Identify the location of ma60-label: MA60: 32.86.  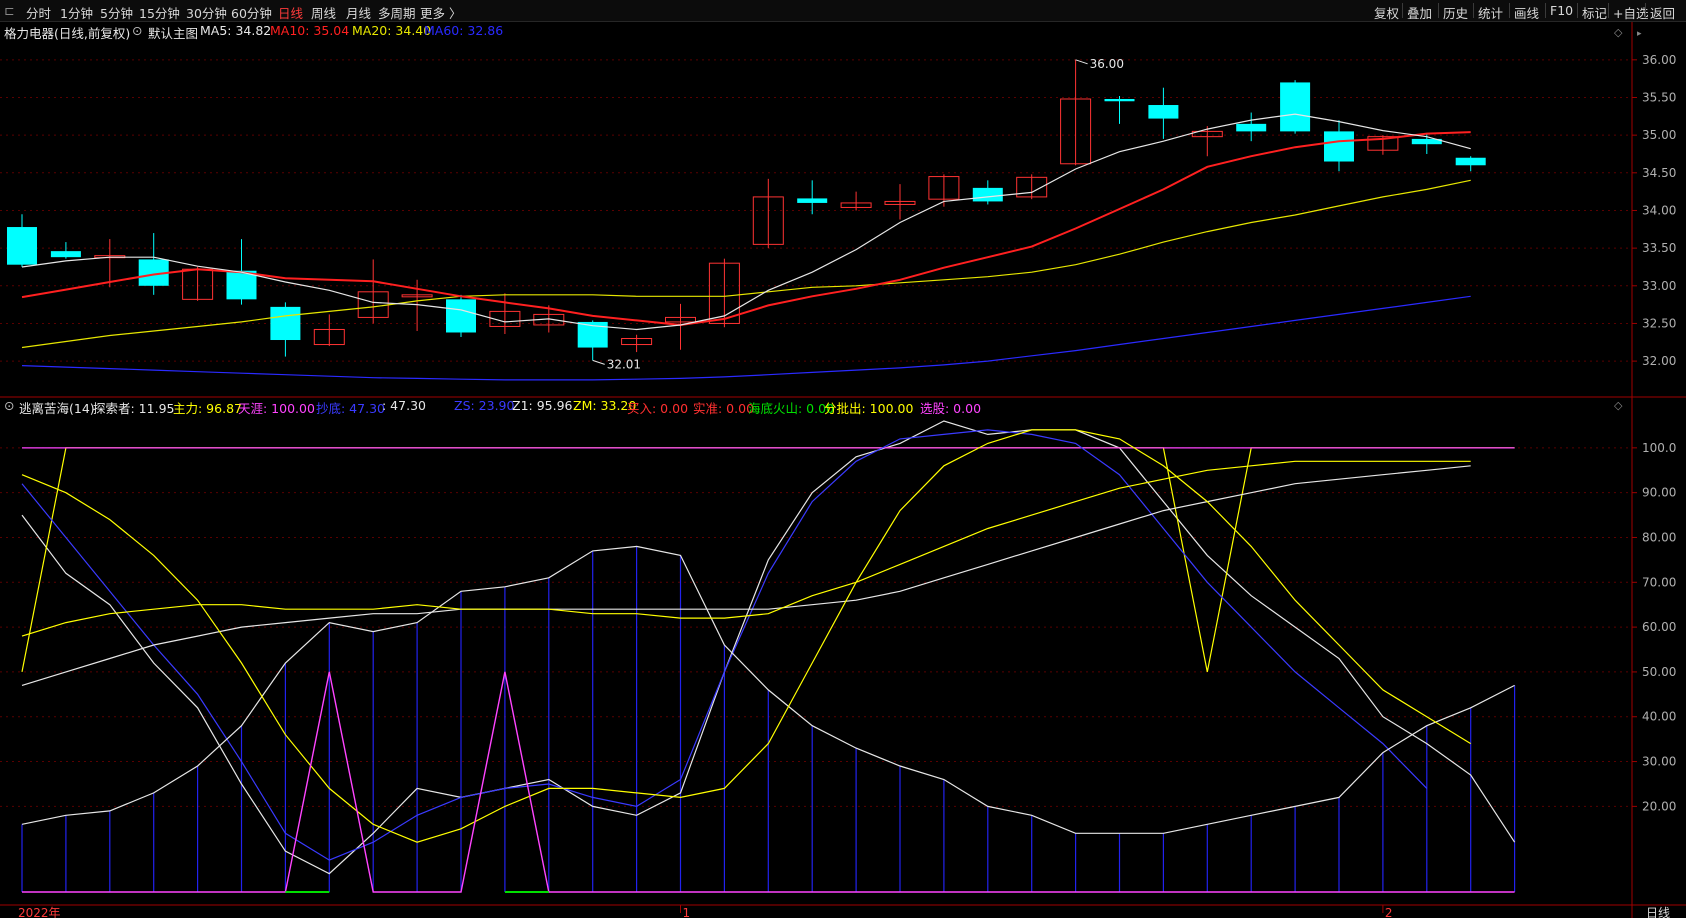
(464, 30).